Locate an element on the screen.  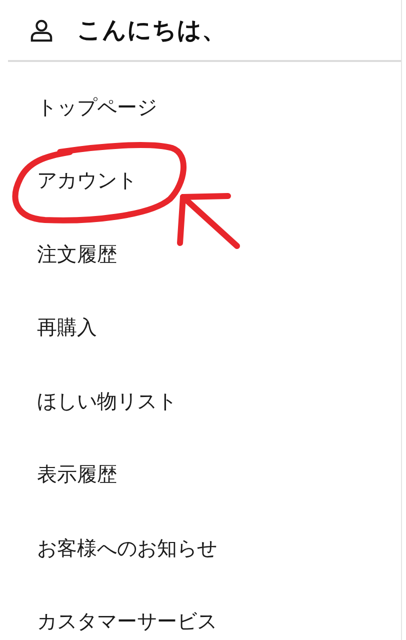
menu-item: カスタマーサービス is located at coordinates (127, 621).